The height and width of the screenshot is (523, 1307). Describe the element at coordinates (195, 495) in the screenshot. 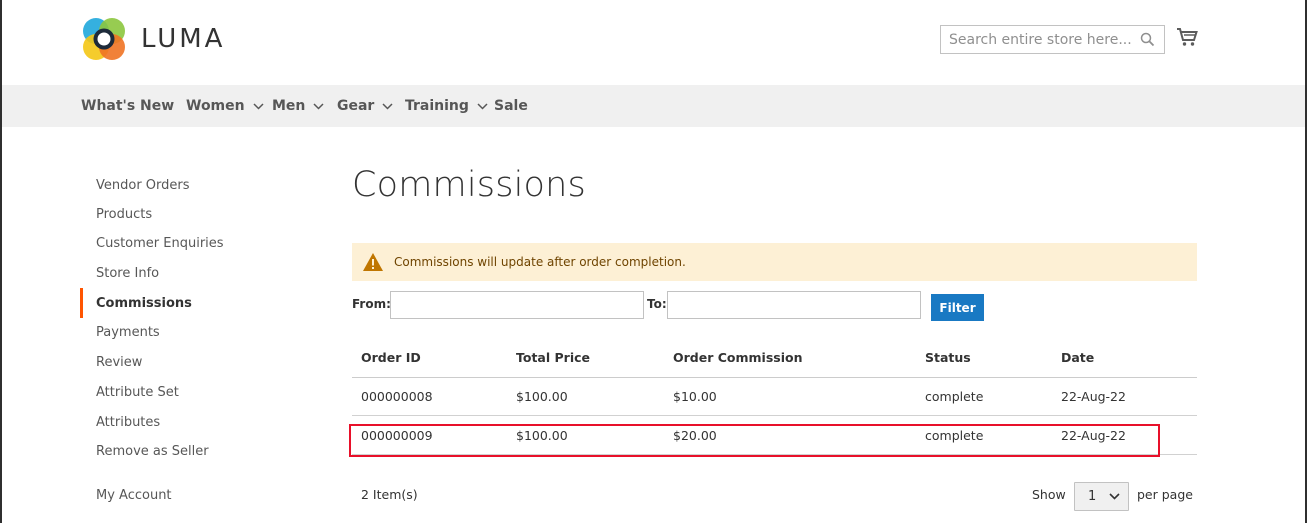

I see `sidebar-item-my-account: My Account` at that location.